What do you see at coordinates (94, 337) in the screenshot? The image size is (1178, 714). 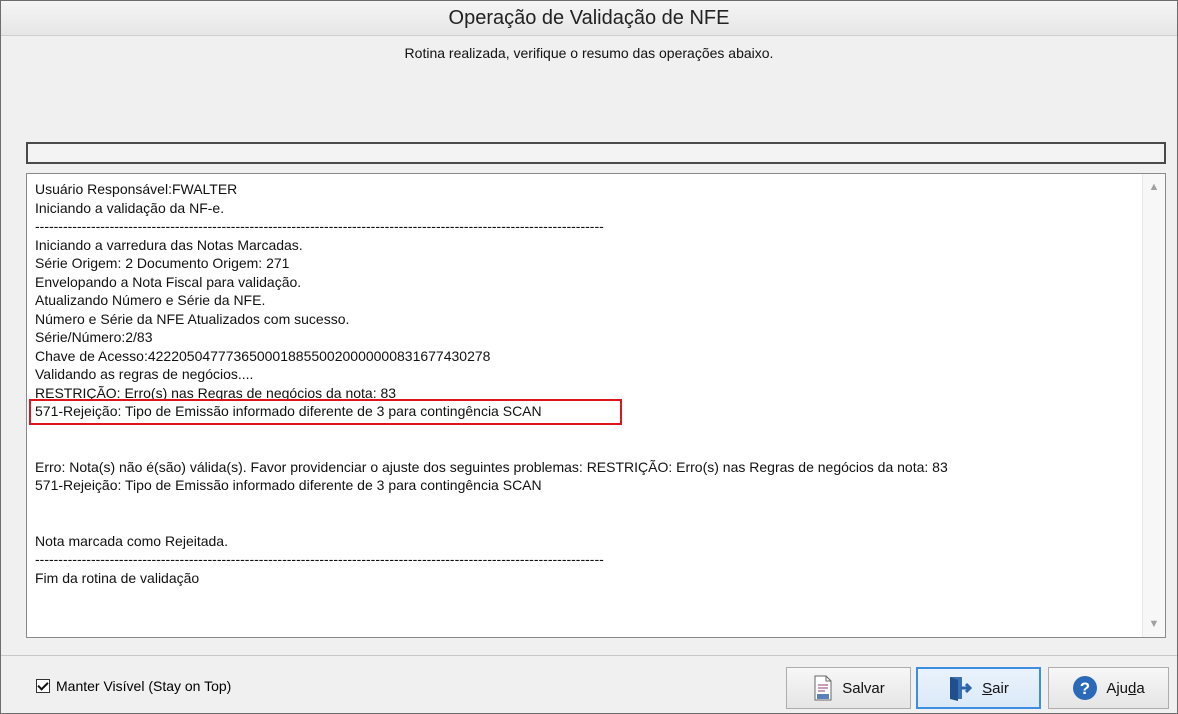 I see `log-line: Série/Número:2/83` at bounding box center [94, 337].